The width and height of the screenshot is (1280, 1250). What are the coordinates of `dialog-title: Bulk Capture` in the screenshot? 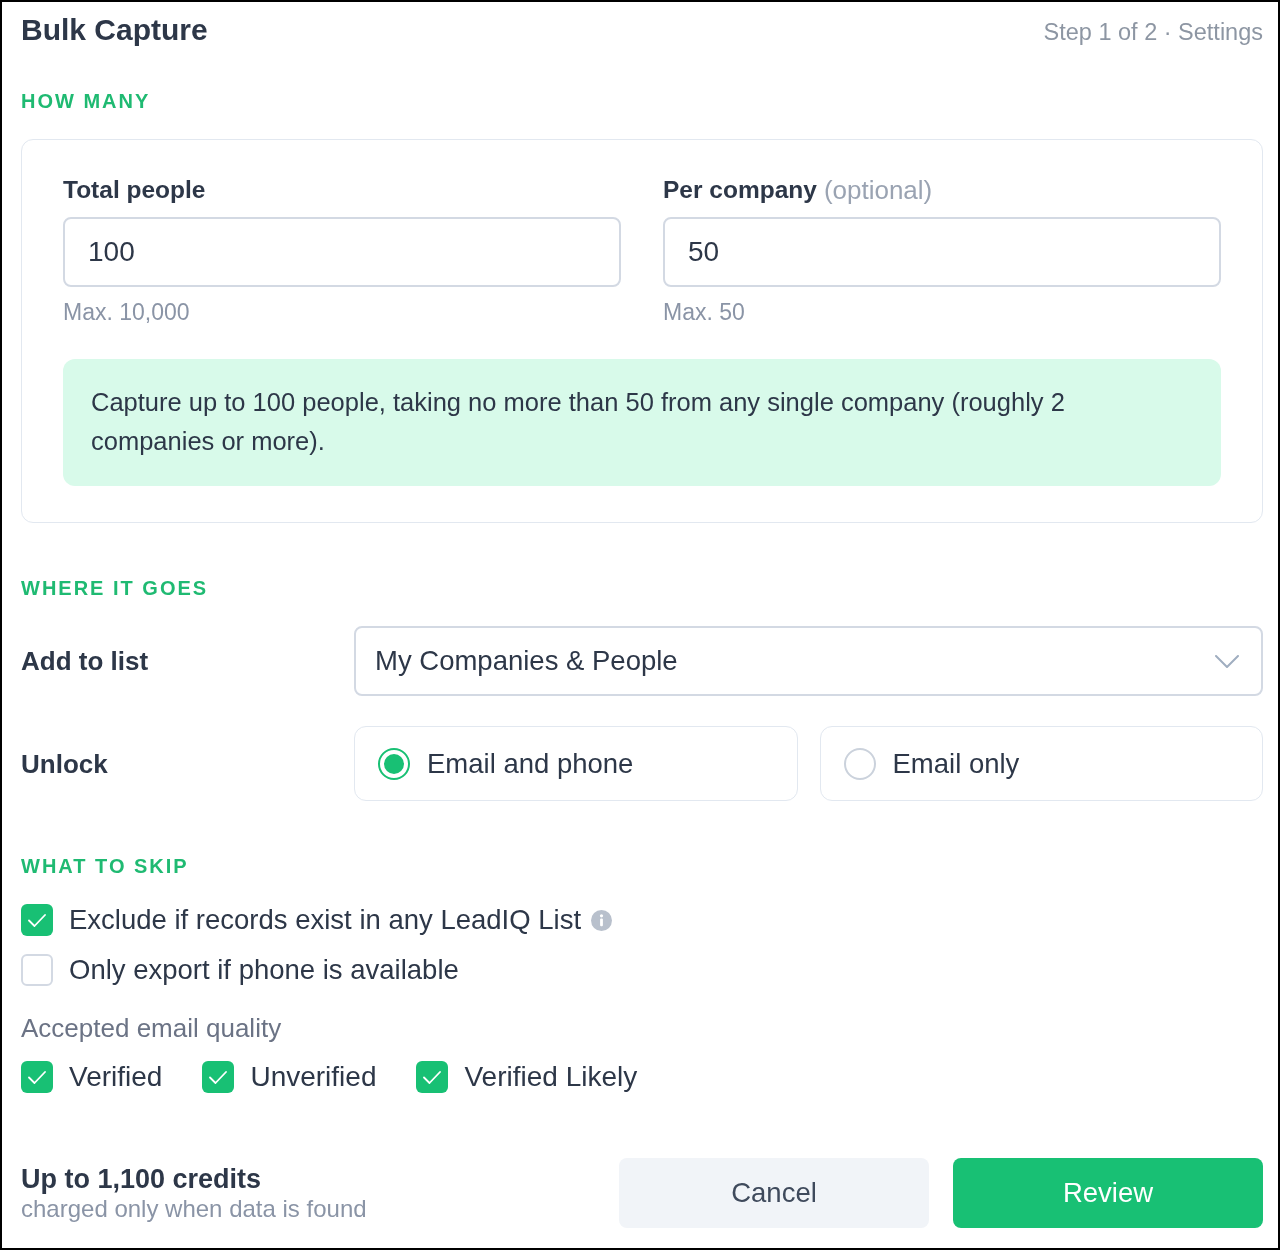 It's located at (114, 30).